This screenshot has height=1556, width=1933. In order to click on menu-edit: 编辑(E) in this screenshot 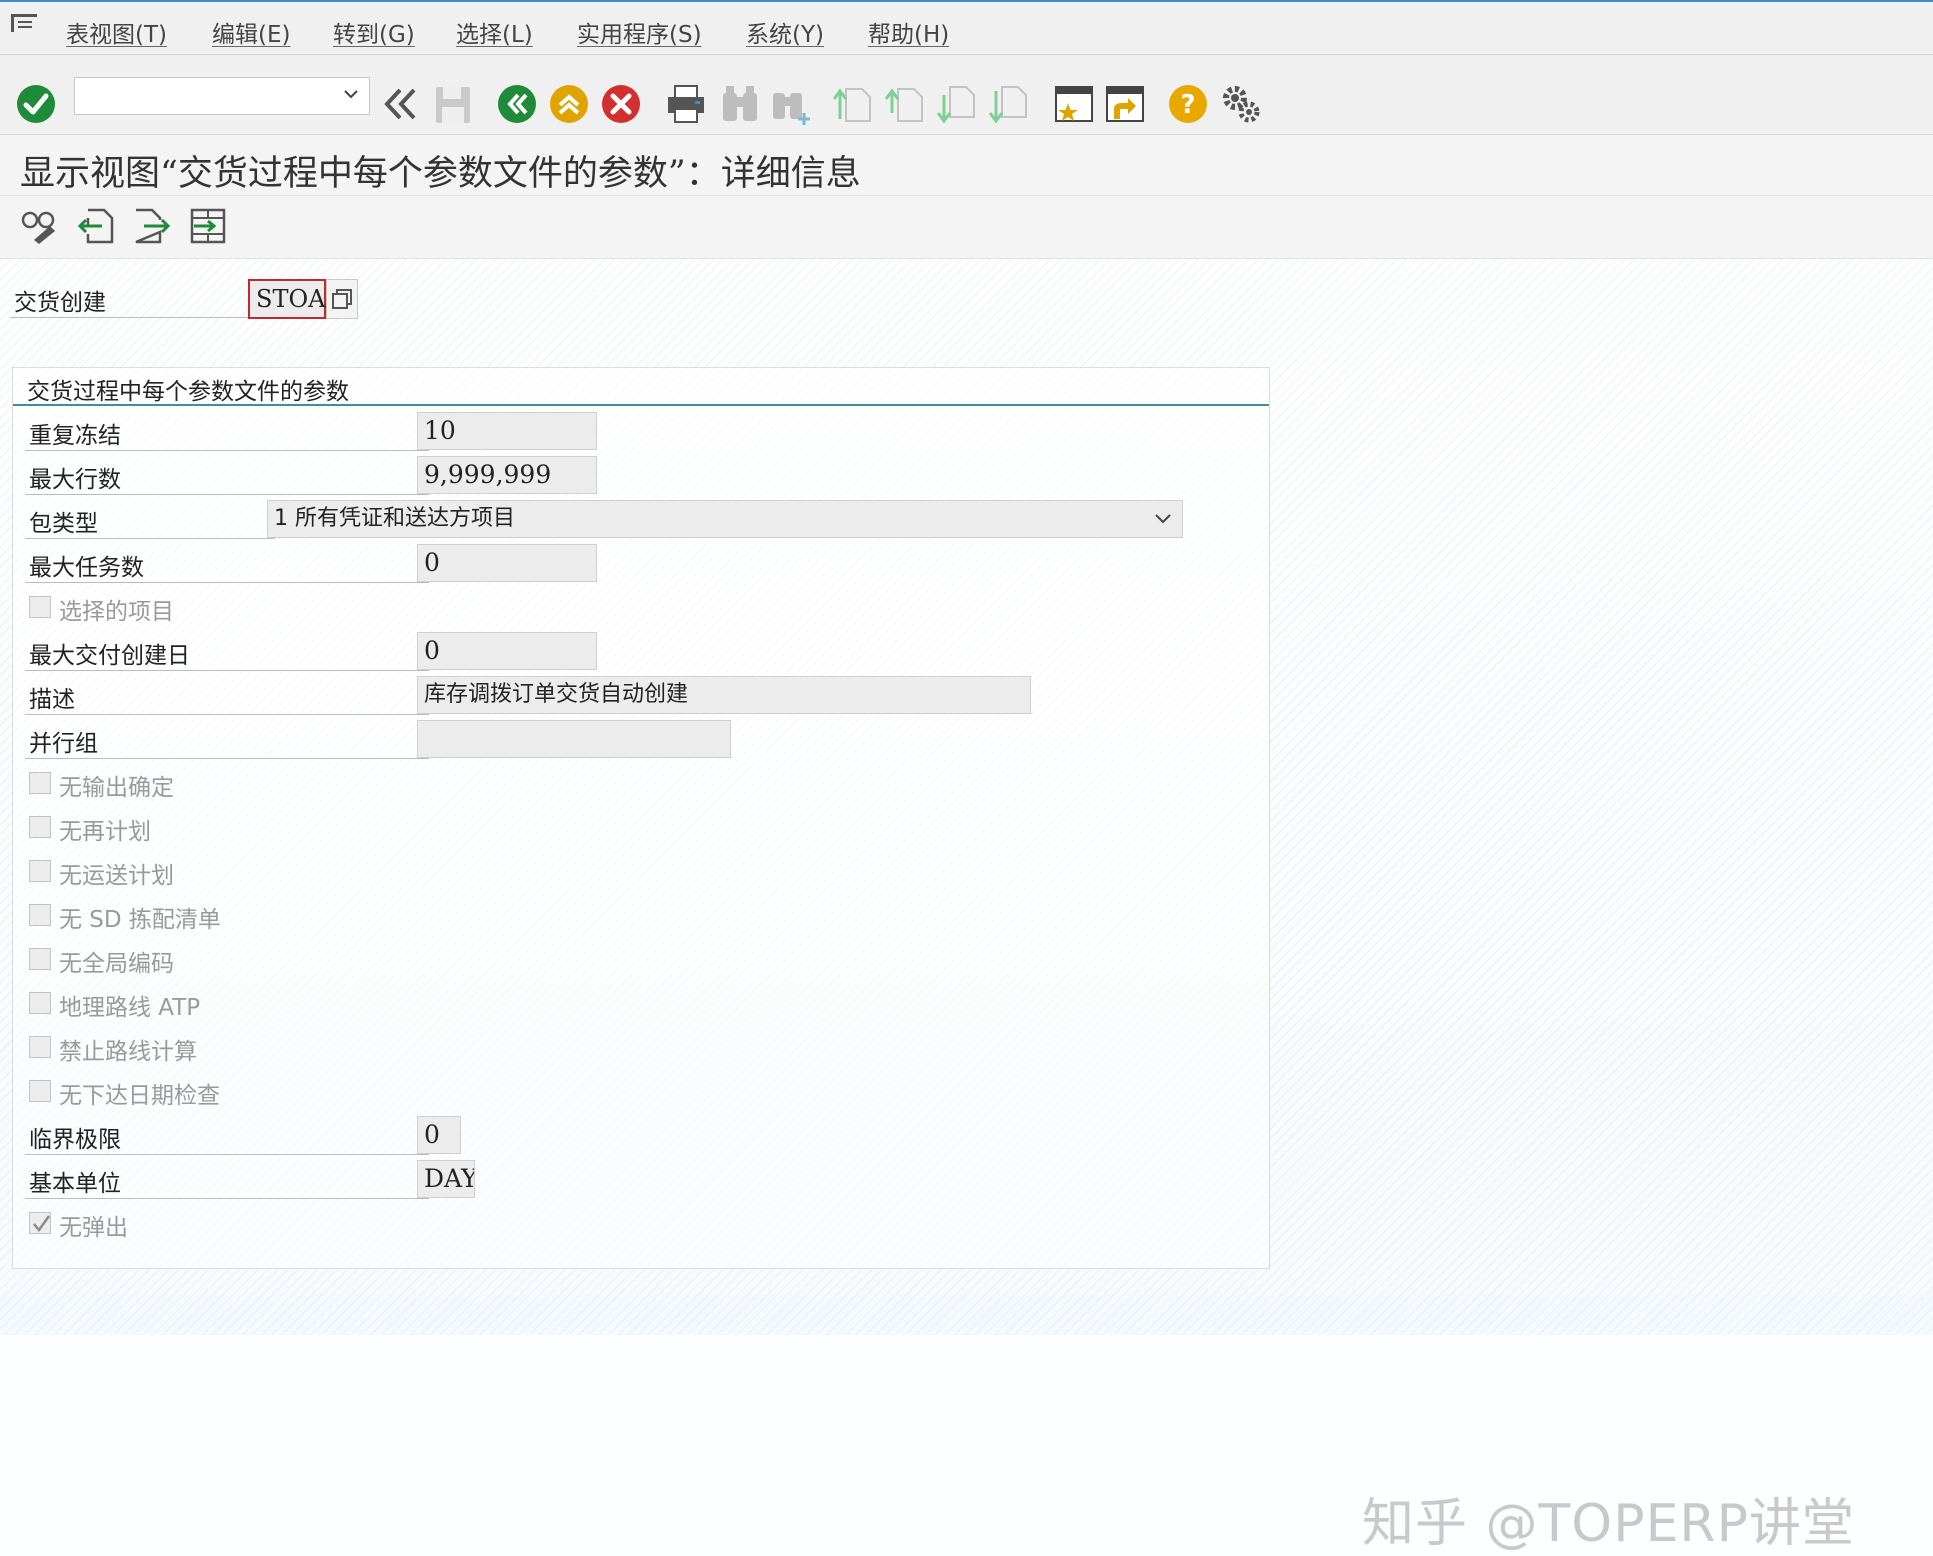, I will do `click(251, 32)`.